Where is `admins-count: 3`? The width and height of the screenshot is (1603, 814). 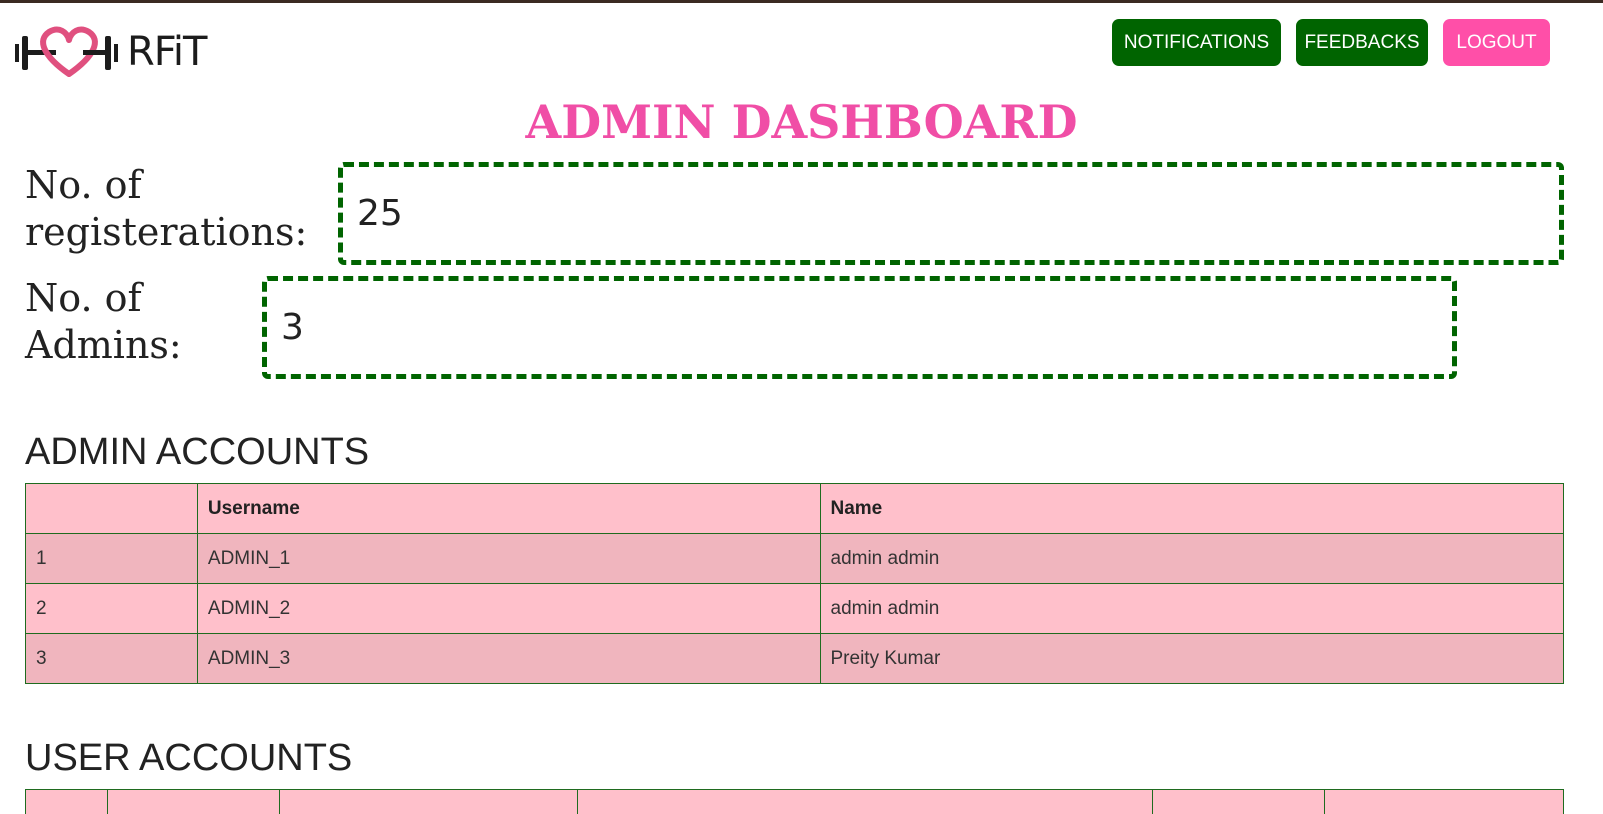
admins-count: 3 is located at coordinates (292, 327).